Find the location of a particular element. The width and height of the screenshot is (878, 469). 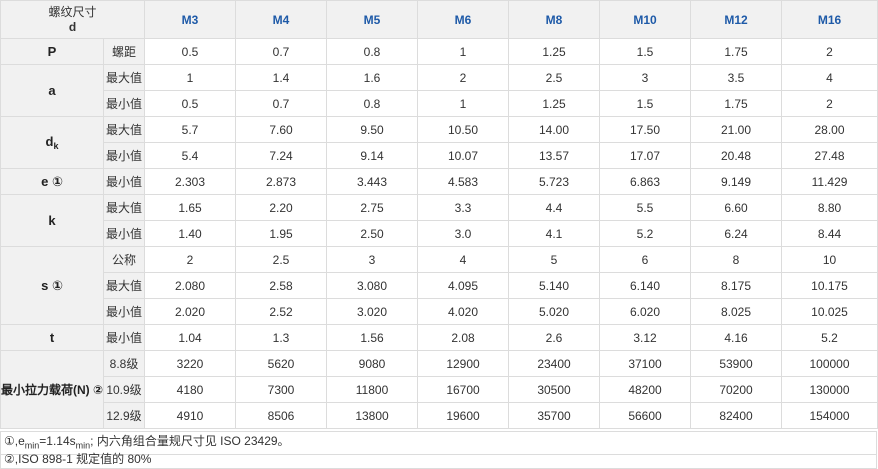

param-s: s ① is located at coordinates (52, 285).